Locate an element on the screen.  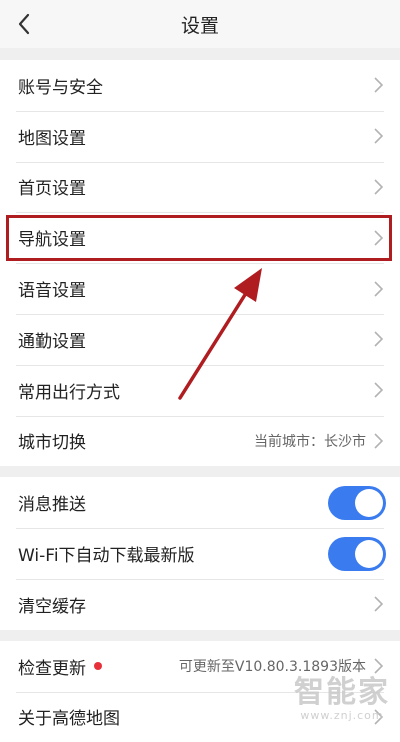
settings-item-label: 关于高德地图 is located at coordinates (69, 719).